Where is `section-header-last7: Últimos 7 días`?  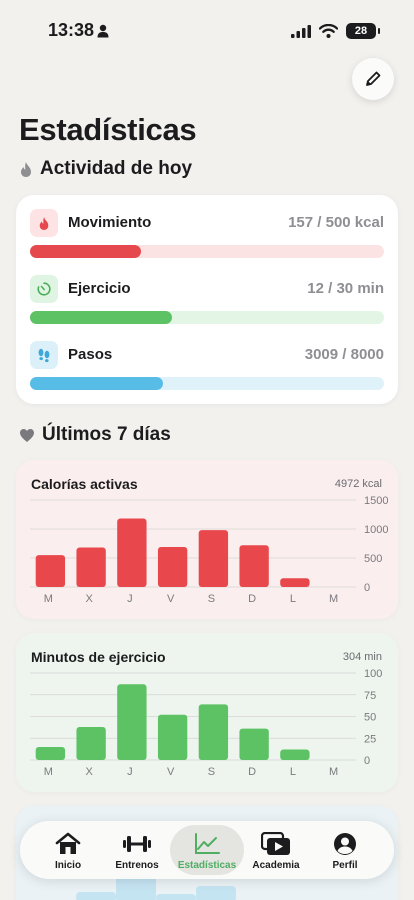 section-header-last7: Últimos 7 días is located at coordinates (95, 435).